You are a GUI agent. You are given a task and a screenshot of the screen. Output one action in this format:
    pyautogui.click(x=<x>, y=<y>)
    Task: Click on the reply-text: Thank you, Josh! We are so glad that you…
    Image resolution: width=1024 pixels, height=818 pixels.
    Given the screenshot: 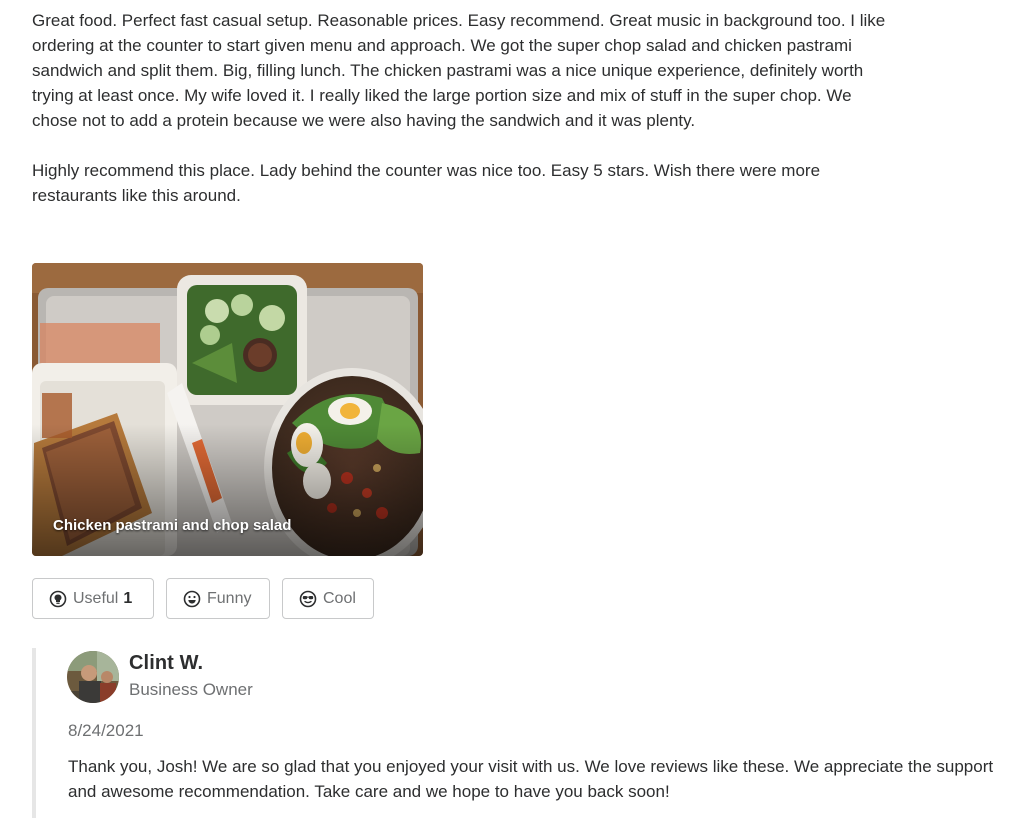 What is the action you would take?
    pyautogui.click(x=531, y=779)
    